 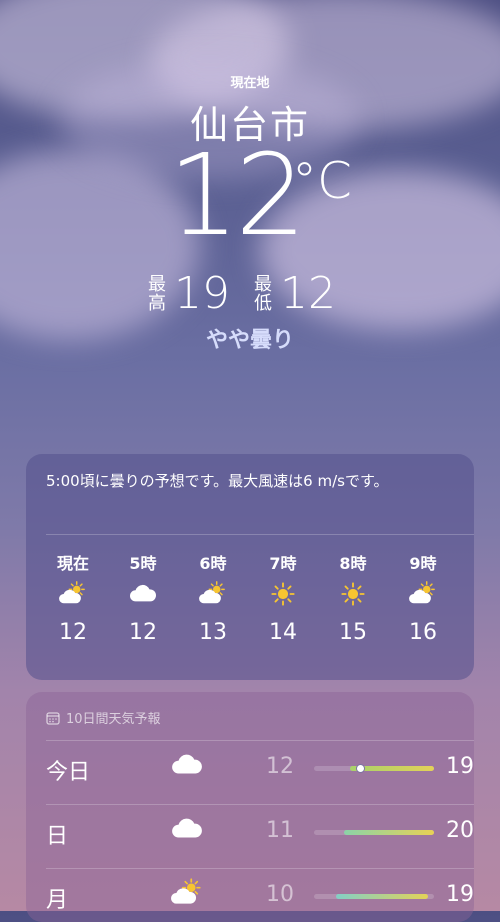 I want to click on high-label: 最高, so click(x=157, y=293).